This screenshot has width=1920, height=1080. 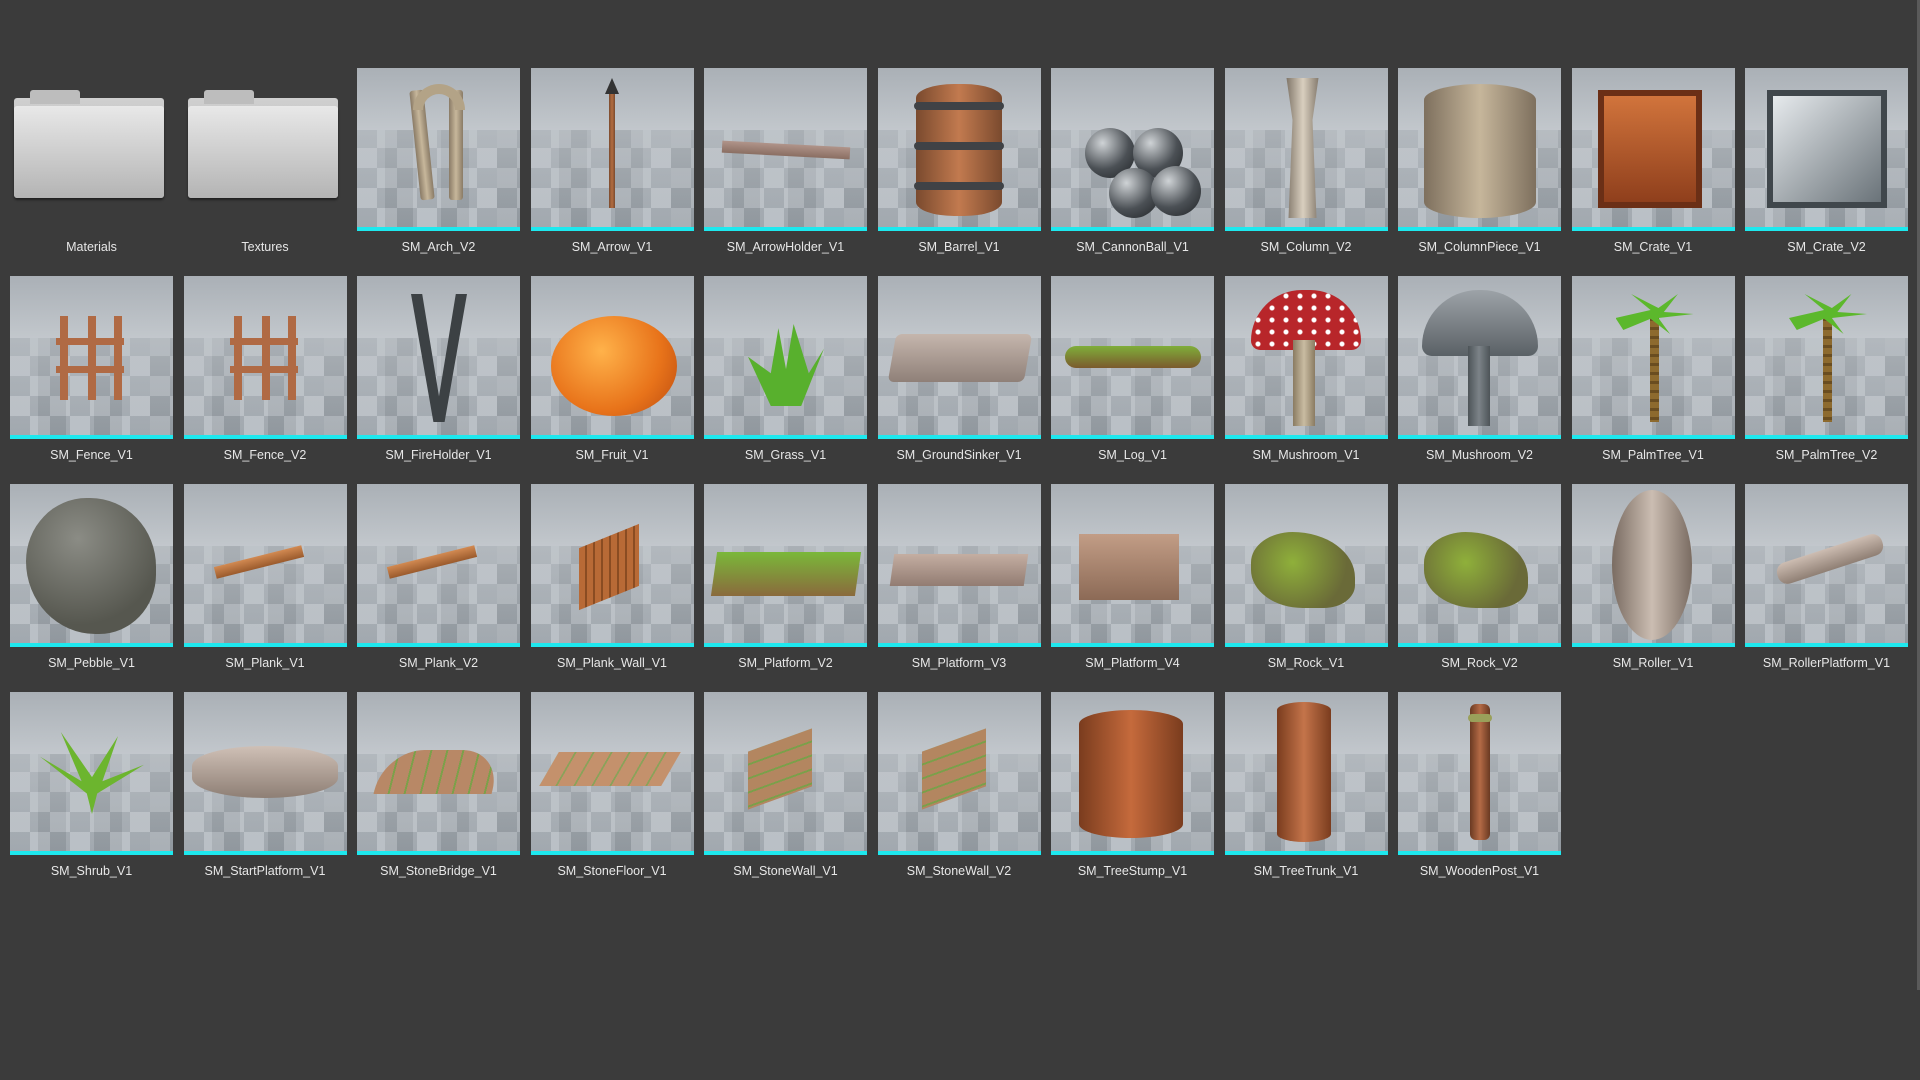 I want to click on asset-tile: SM_Crate_V2, so click(x=1826, y=172).